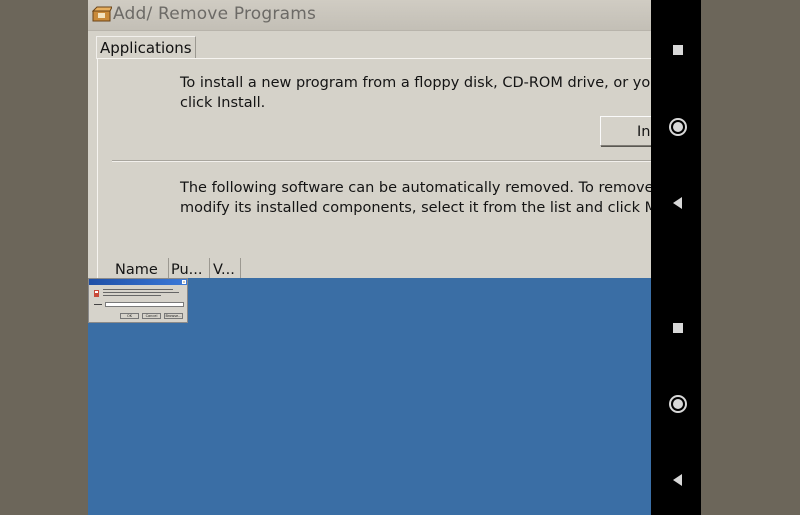 The height and width of the screenshot is (515, 800). Describe the element at coordinates (151, 316) in the screenshot. I see `run-cancel-button: Cancel` at that location.